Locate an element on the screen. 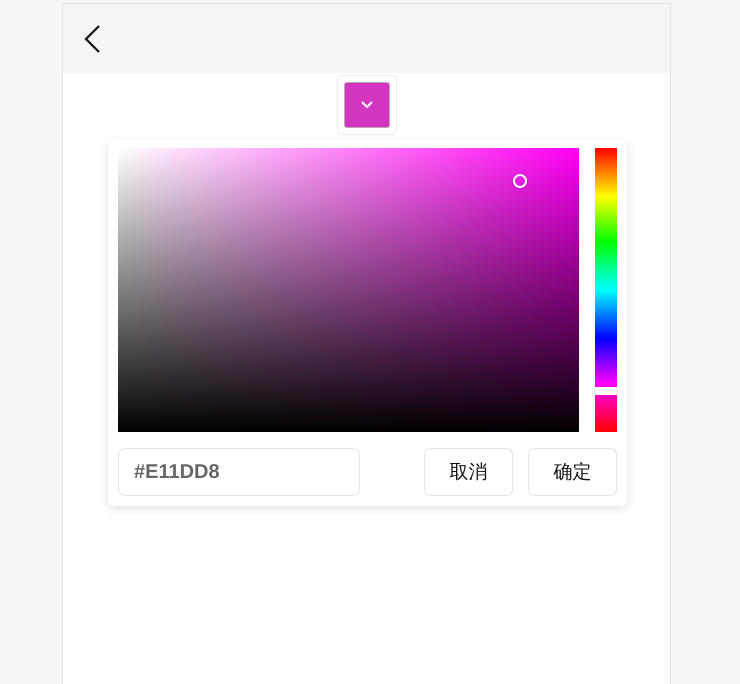 This screenshot has width=740, height=684. color-swatch-button is located at coordinates (366, 105).